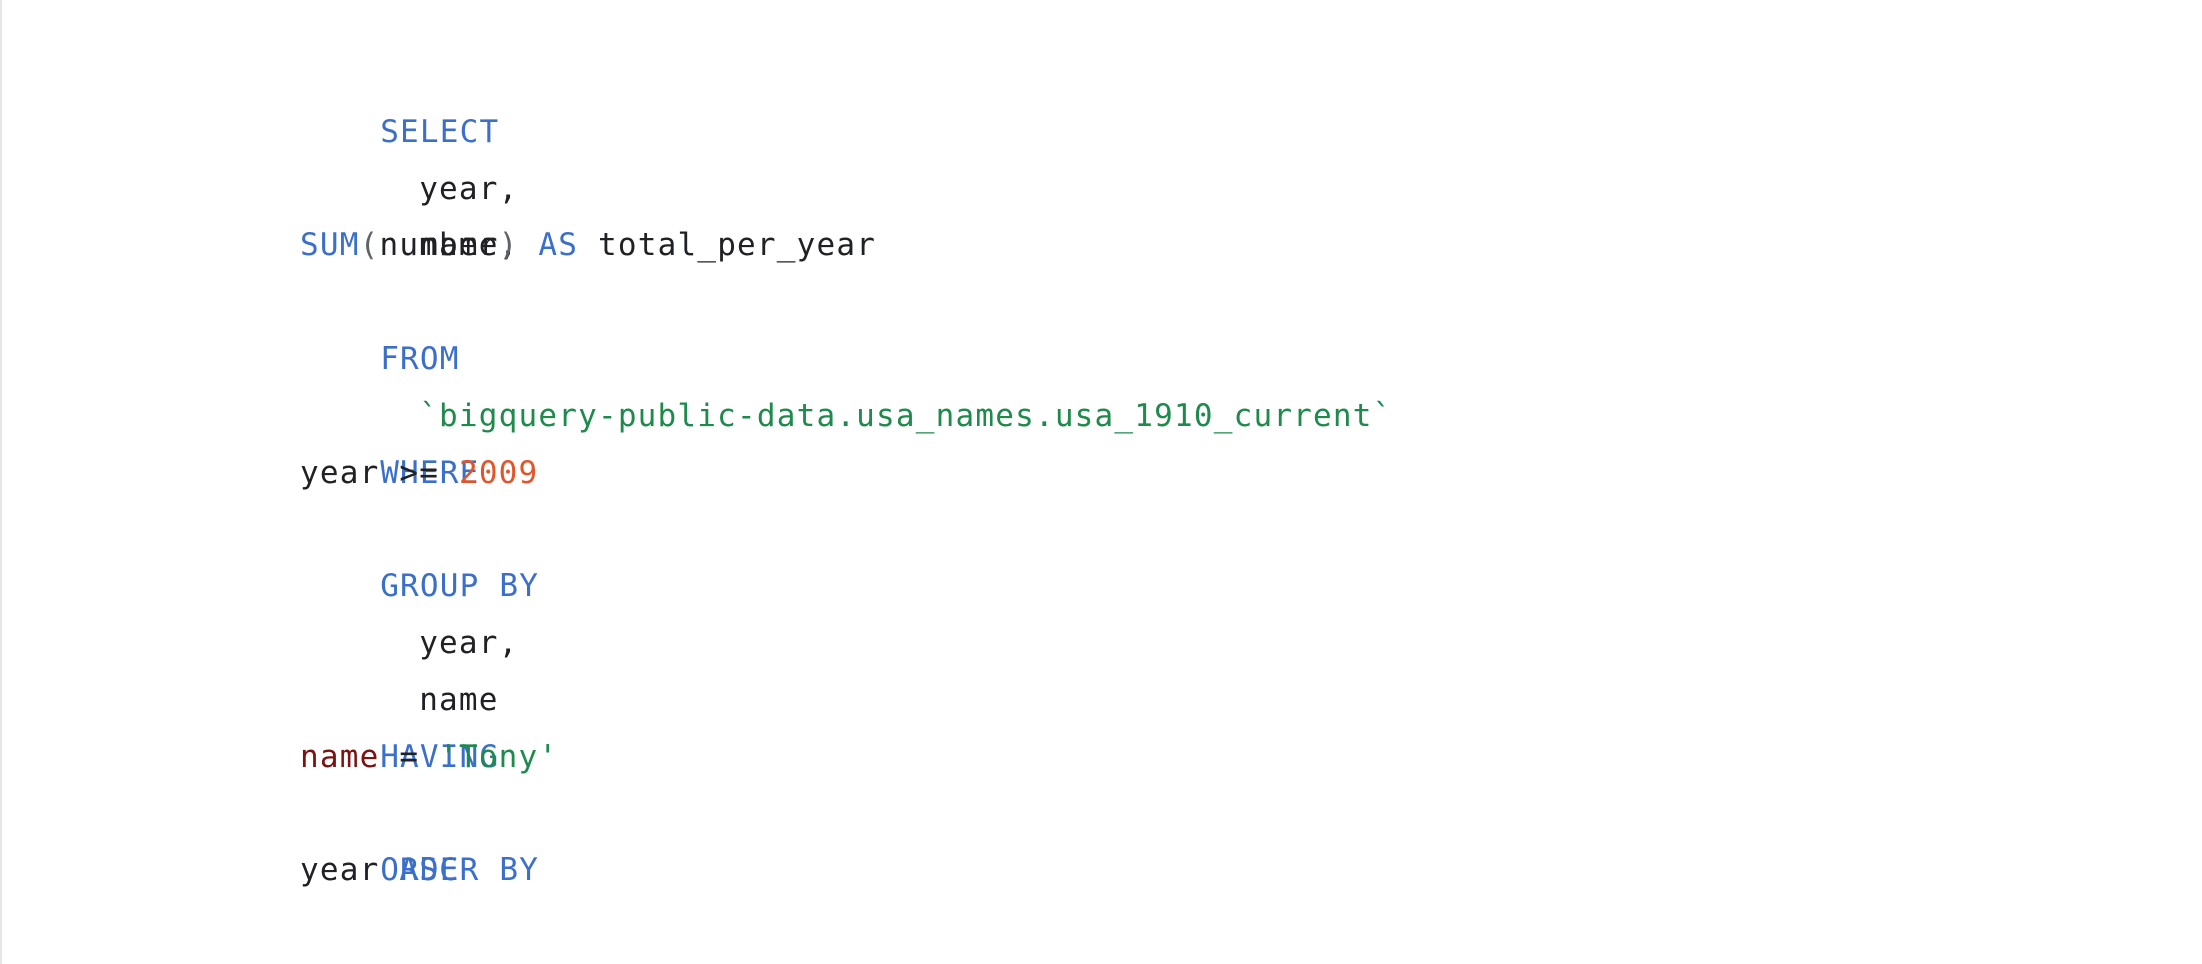 The height and width of the screenshot is (964, 2202). Describe the element at coordinates (558, 245) in the screenshot. I see `keyword-as: AS` at that location.